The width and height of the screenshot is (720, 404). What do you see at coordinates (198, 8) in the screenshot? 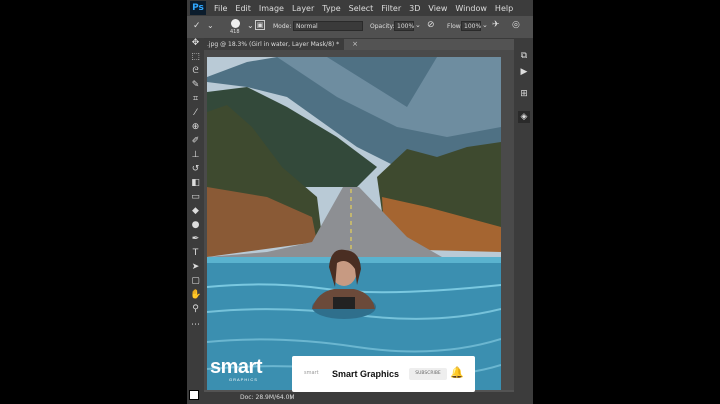
I see `photoshop-logo: Ps` at bounding box center [198, 8].